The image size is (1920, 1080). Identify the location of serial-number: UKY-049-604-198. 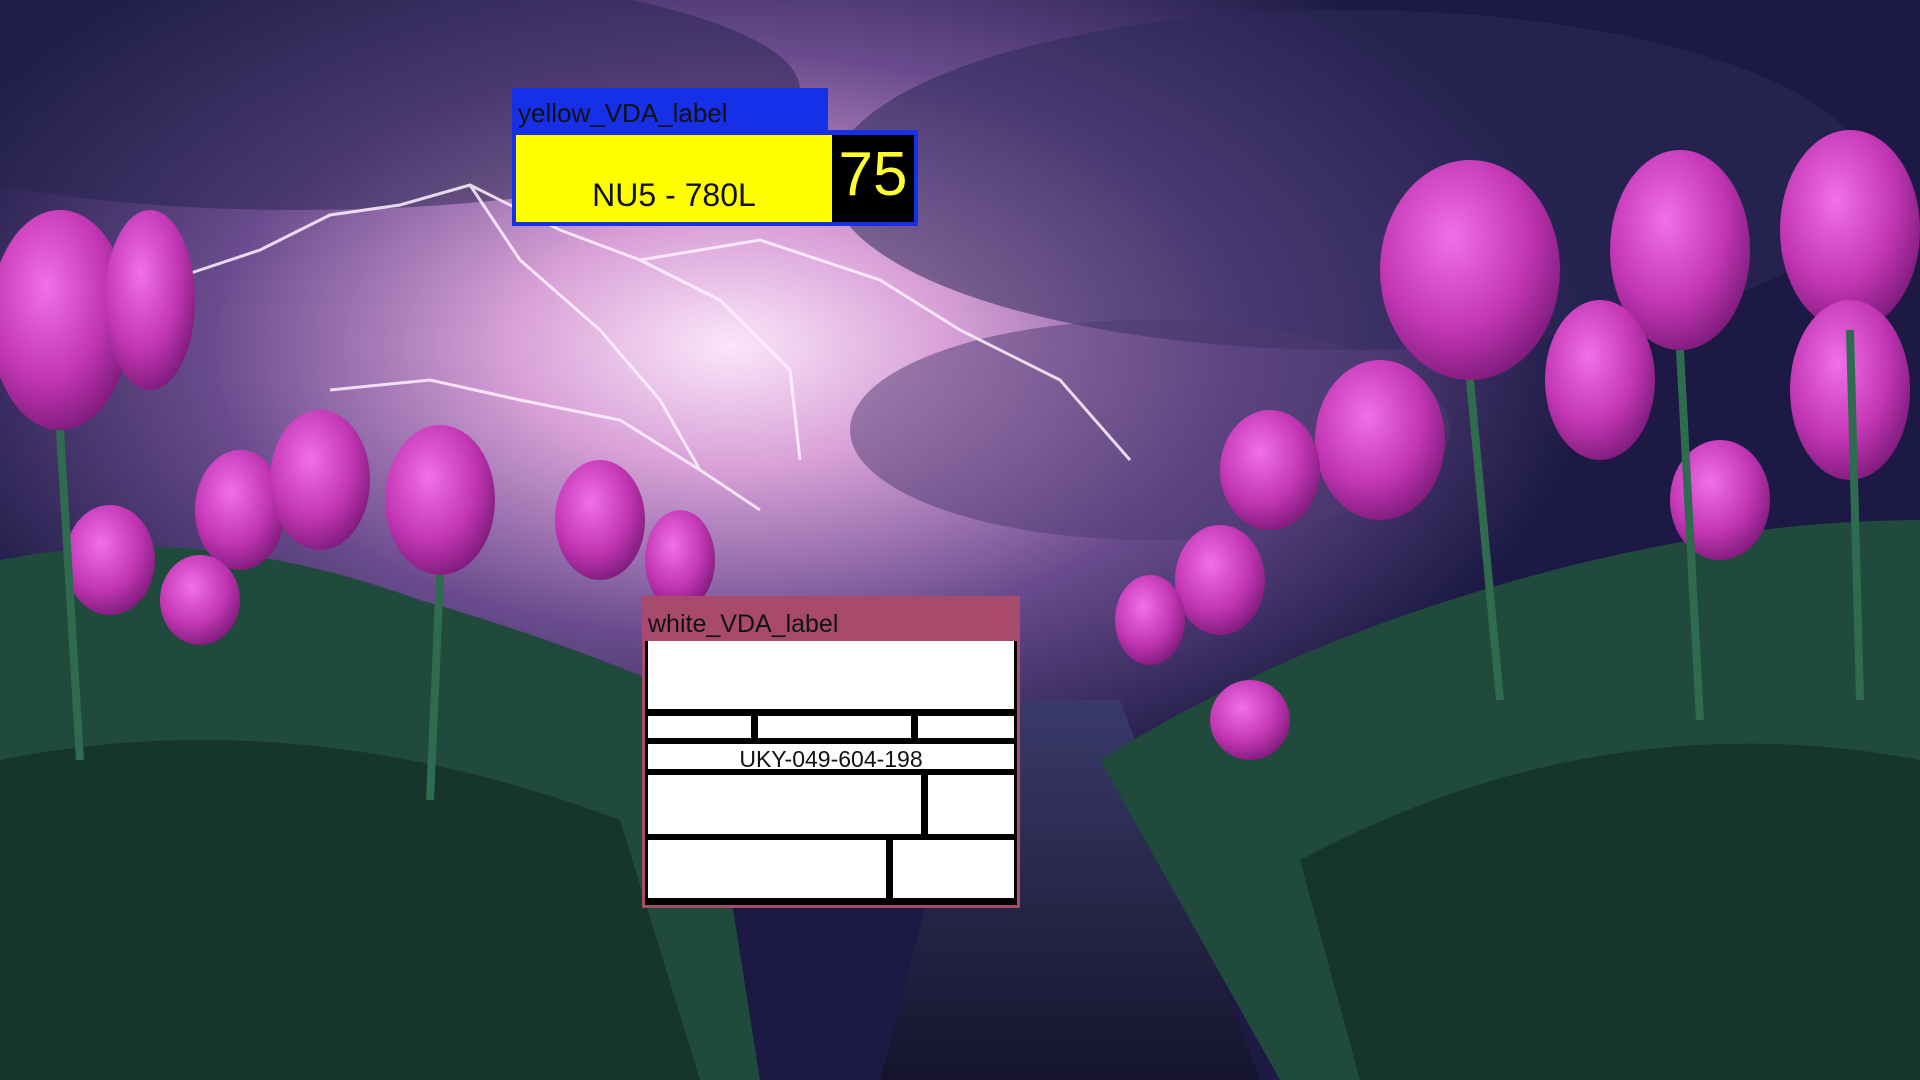
(831, 756).